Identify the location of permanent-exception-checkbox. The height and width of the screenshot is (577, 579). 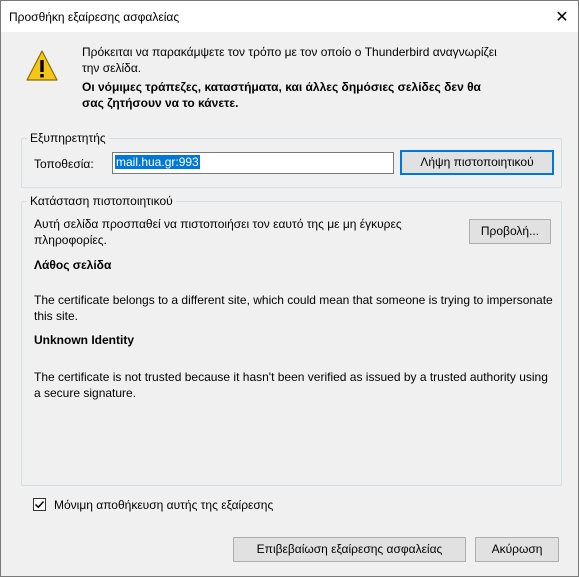
(39, 504).